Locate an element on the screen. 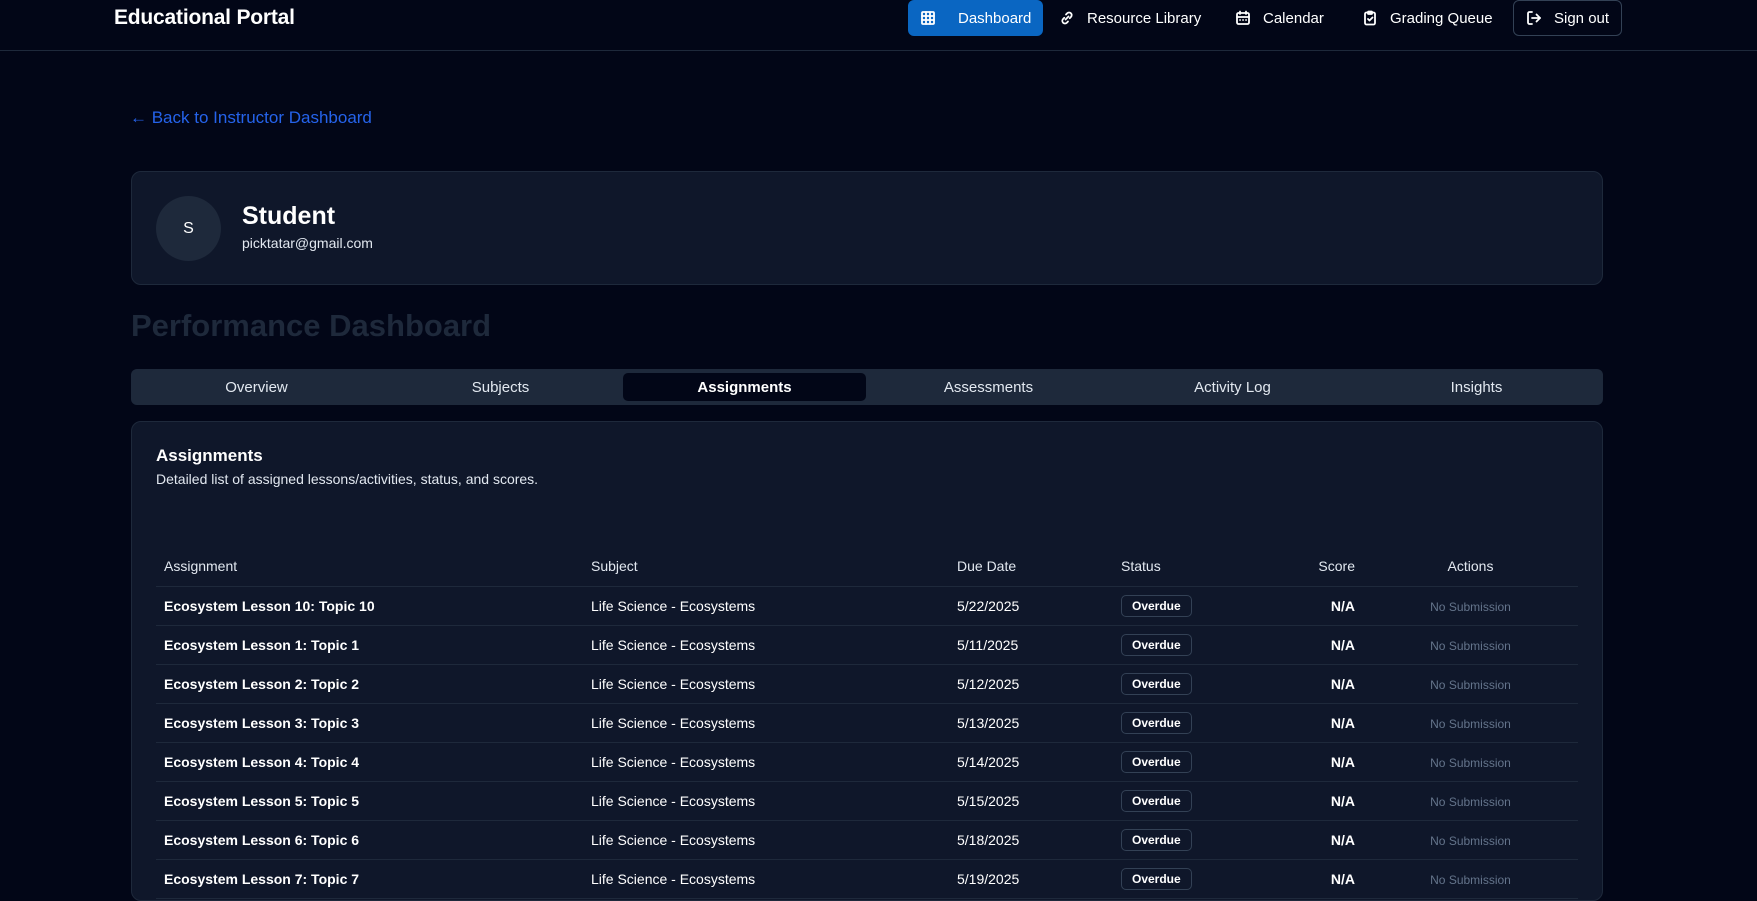  grid-icon is located at coordinates (928, 18).